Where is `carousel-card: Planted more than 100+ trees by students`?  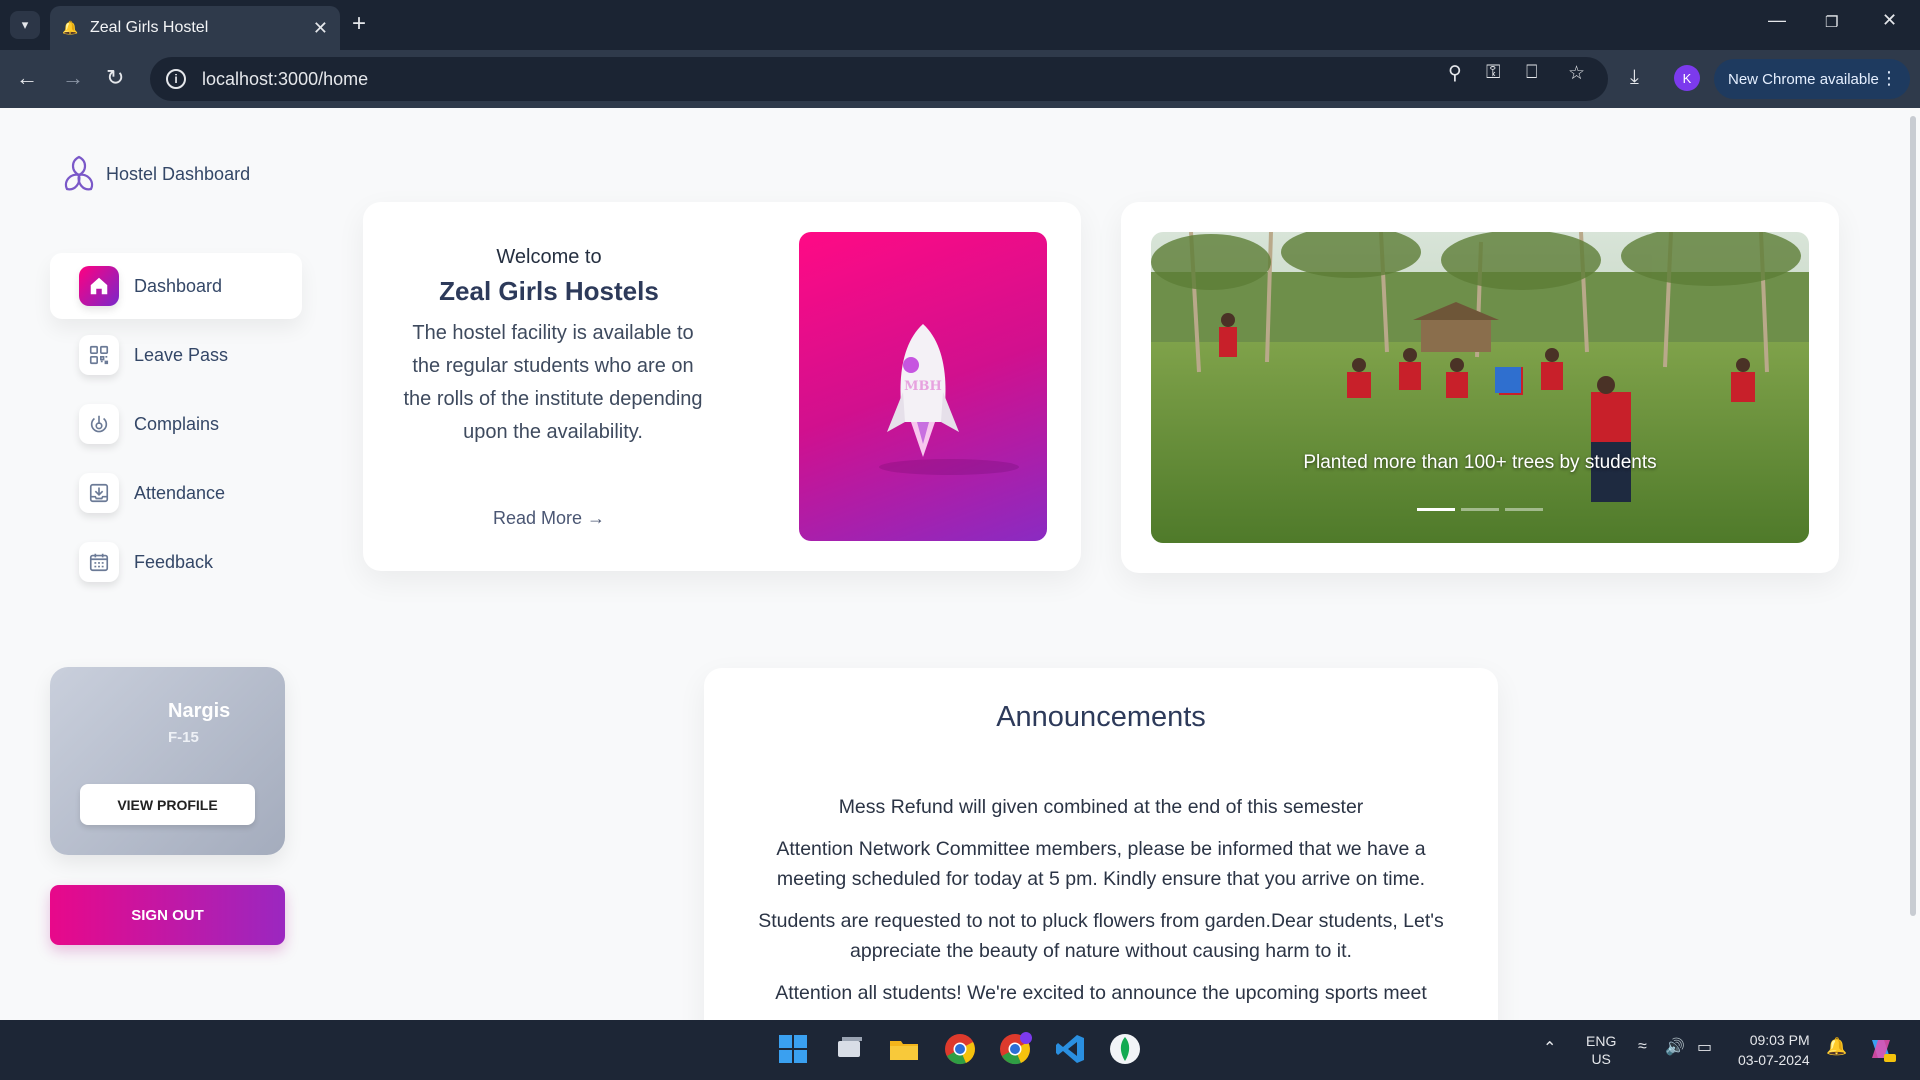
carousel-card: Planted more than 100+ trees by students is located at coordinates (1480, 387).